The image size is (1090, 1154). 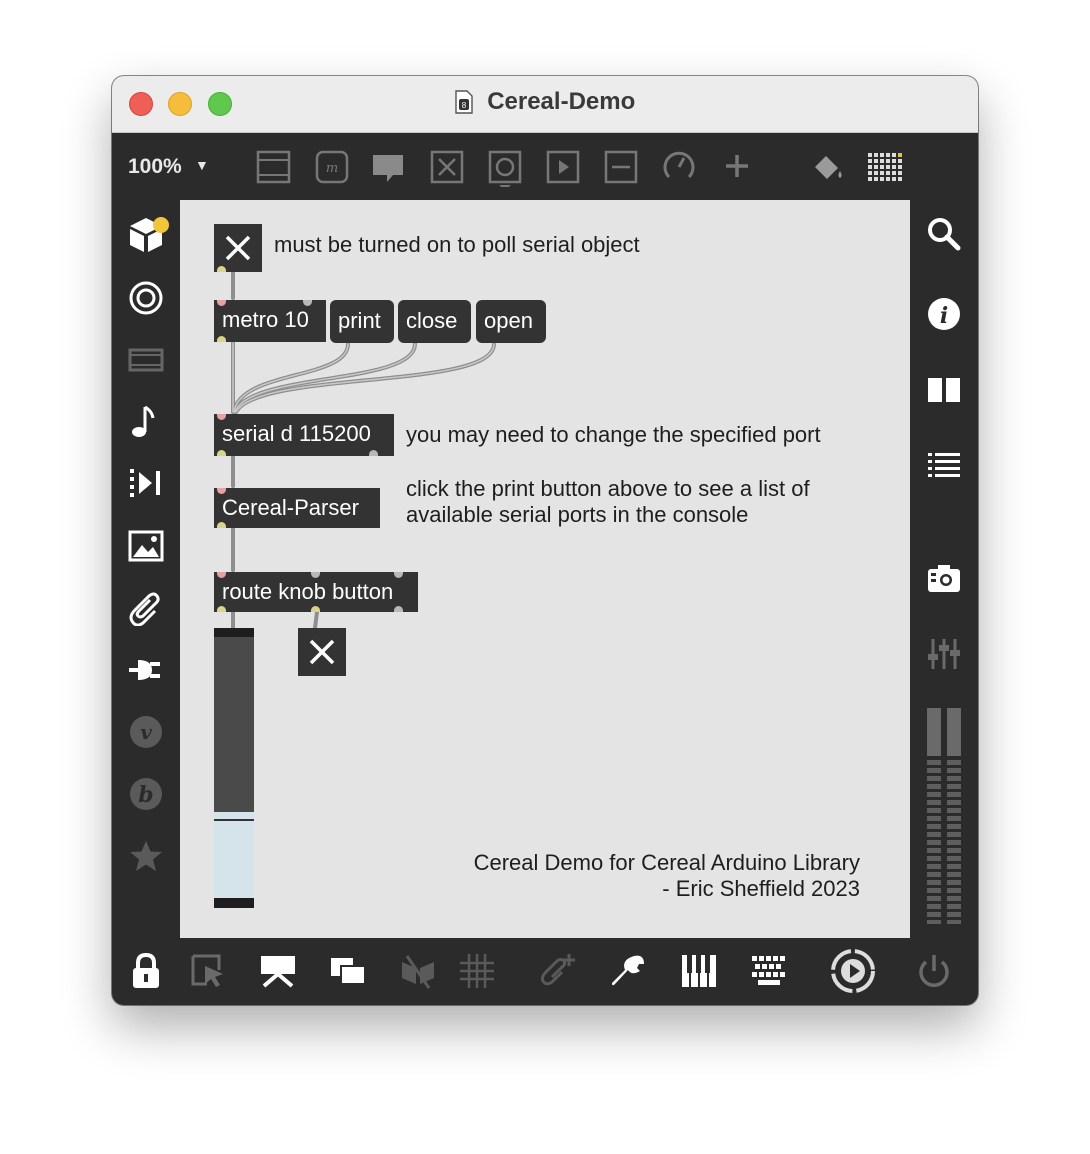 What do you see at coordinates (561, 101) in the screenshot?
I see `window-title: Cereal-Demo` at bounding box center [561, 101].